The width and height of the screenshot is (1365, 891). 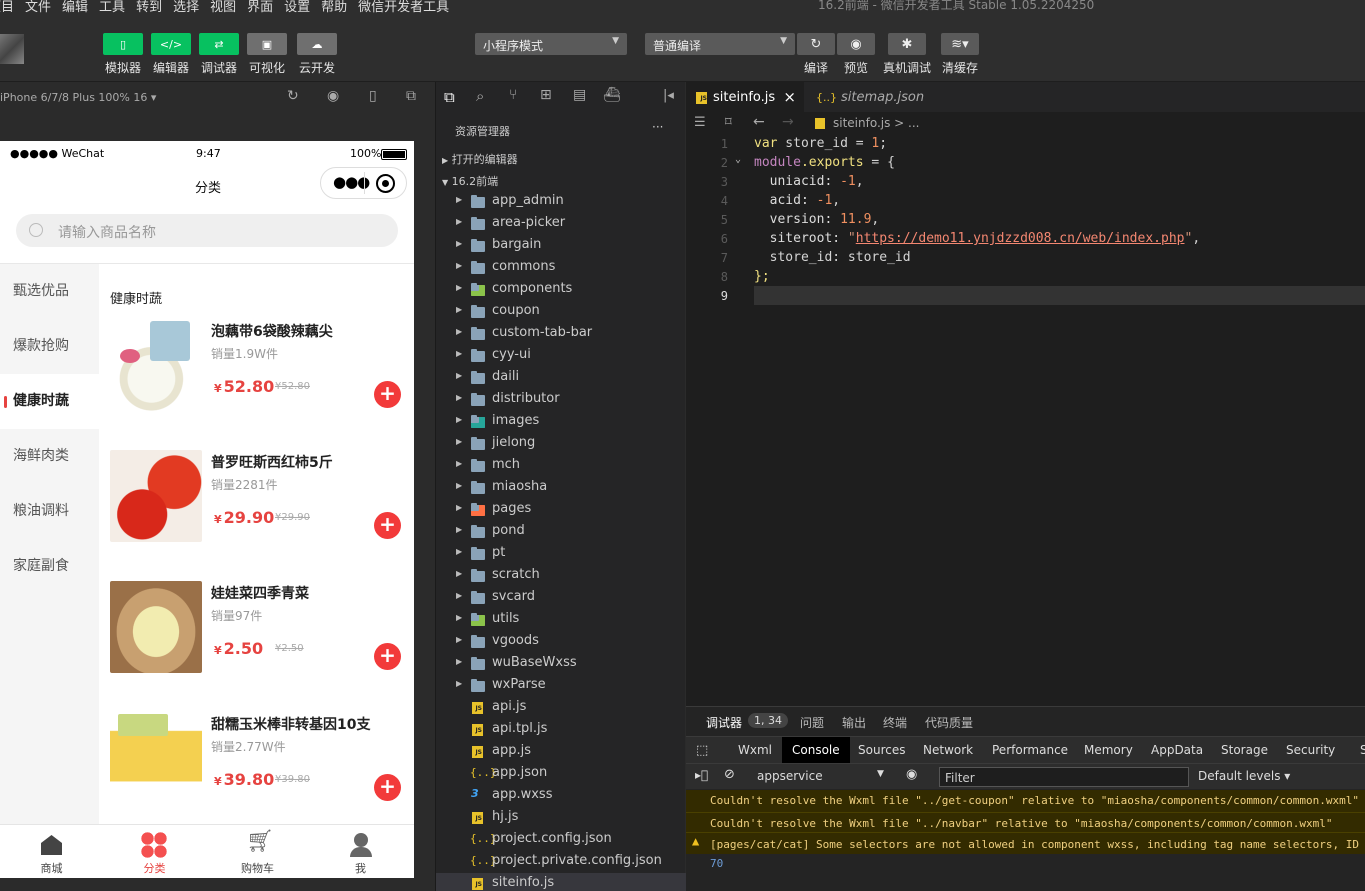 What do you see at coordinates (738, 159) in the screenshot?
I see `fold-icon: ⌄` at bounding box center [738, 159].